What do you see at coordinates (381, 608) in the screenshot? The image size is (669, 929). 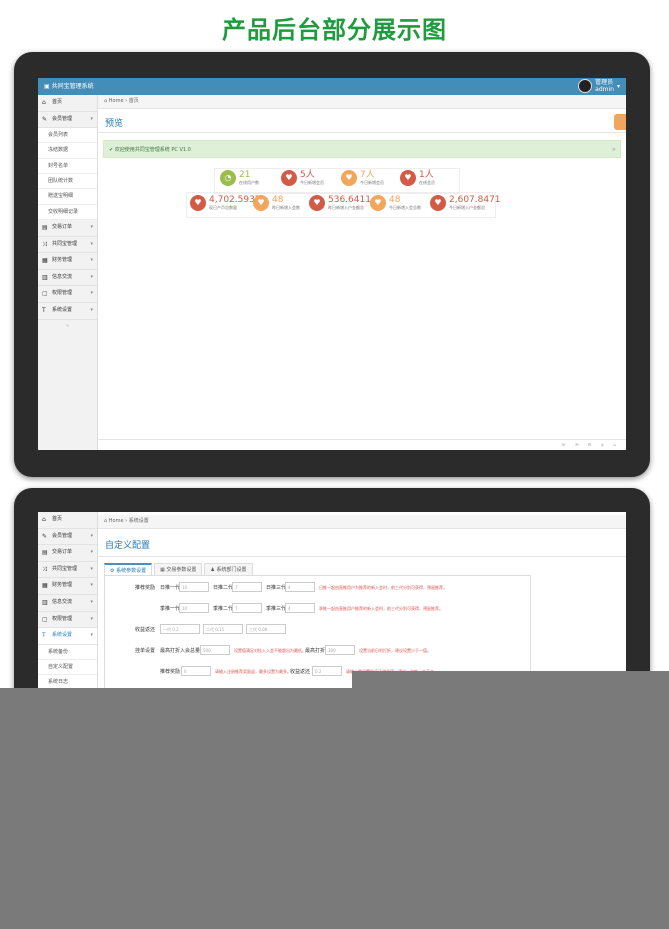 I see `field-hint: 季推一起由直推用户推荐的新入会时，前三代分别可获得，预留推荐。` at bounding box center [381, 608].